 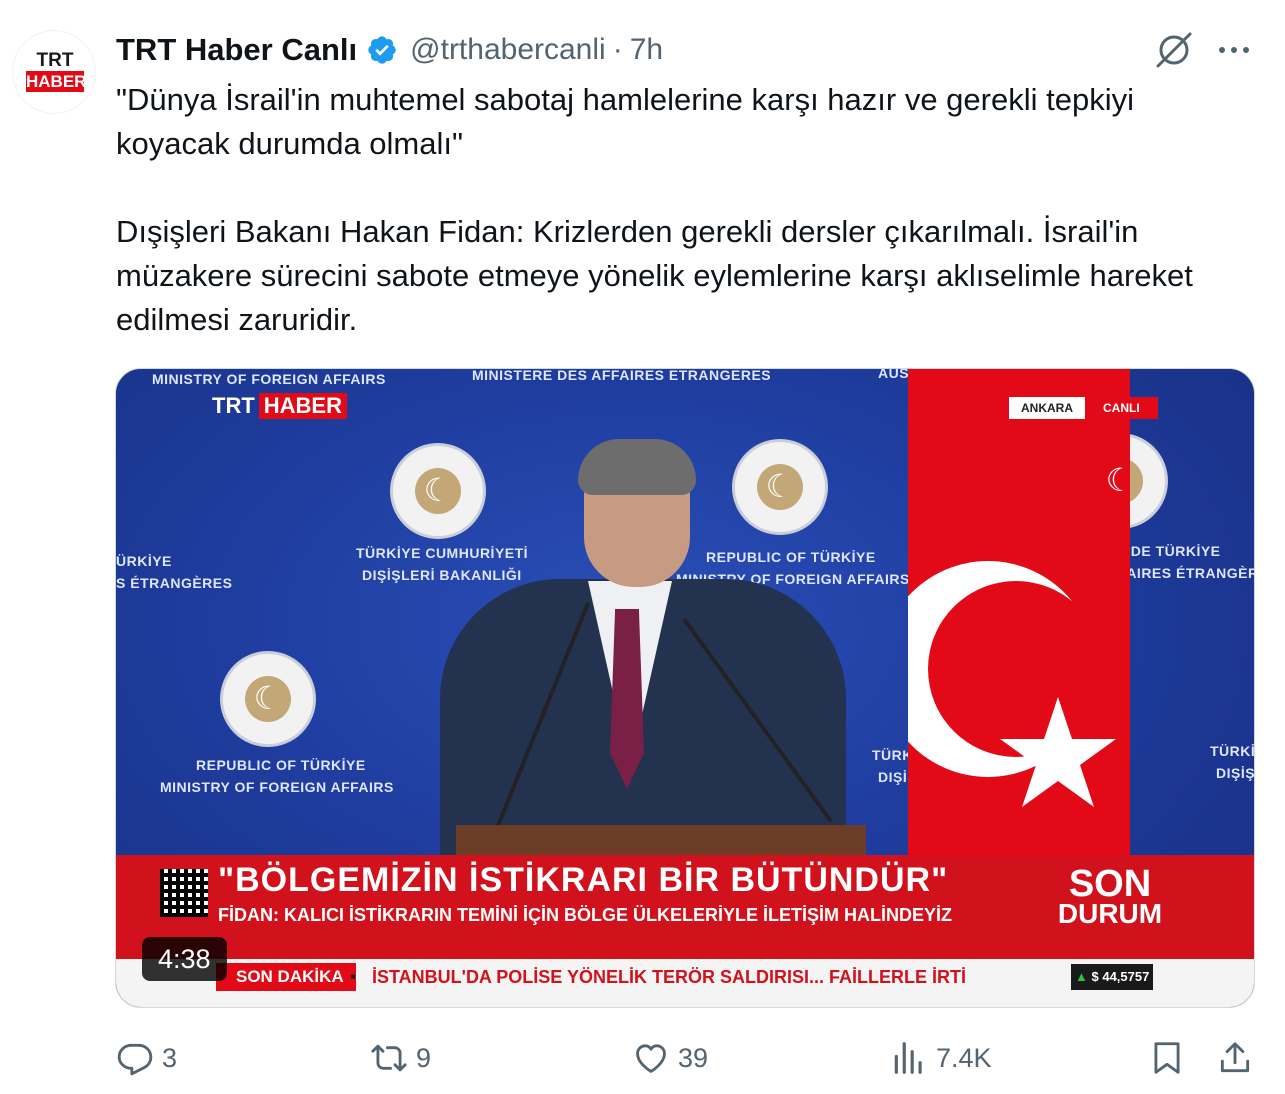 What do you see at coordinates (174, 583) in the screenshot?
I see `wall-text: S ÉTRANGÈRES` at bounding box center [174, 583].